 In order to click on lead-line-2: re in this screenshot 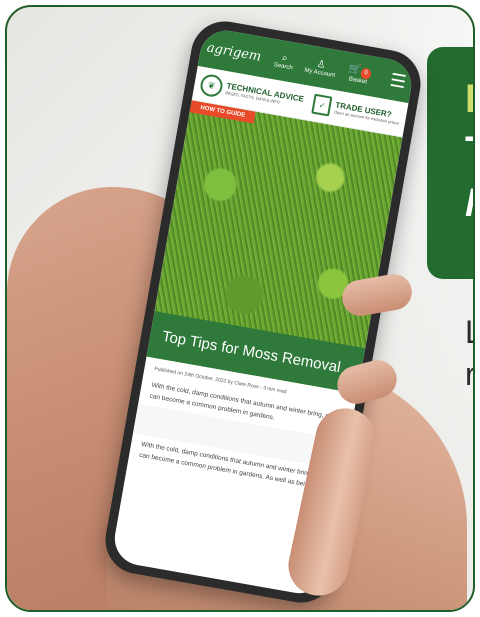, I will do `click(470, 374)`.